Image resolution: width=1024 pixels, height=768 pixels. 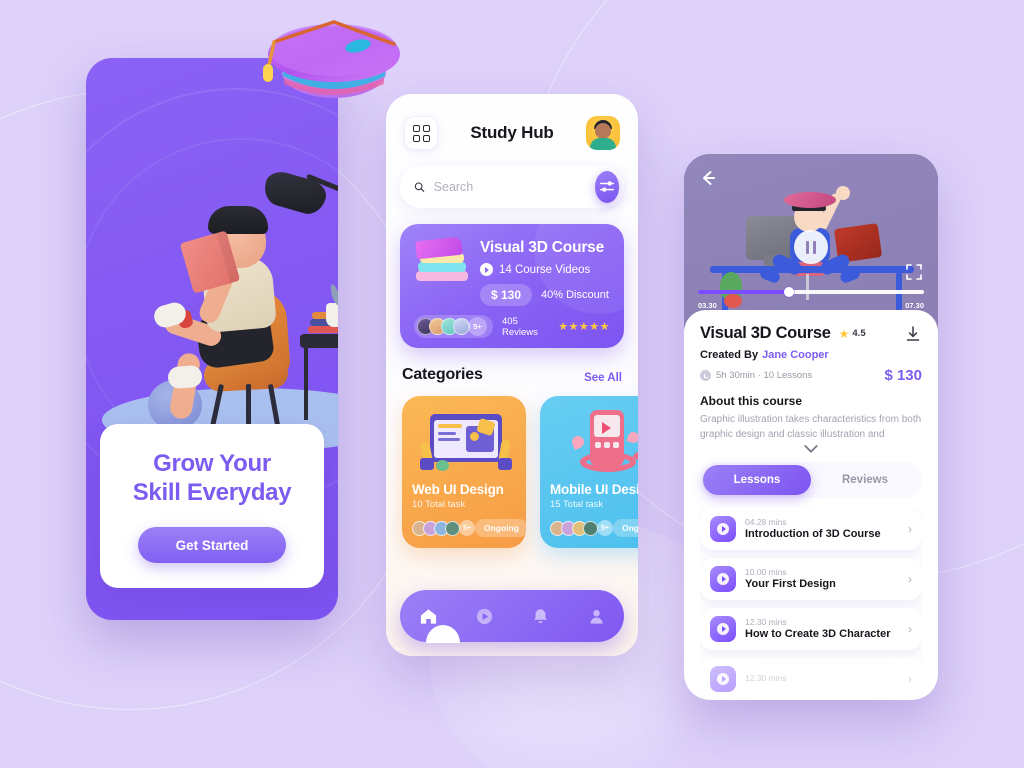 What do you see at coordinates (594, 489) in the screenshot?
I see `category-name: Mobile UI Design` at bounding box center [594, 489].